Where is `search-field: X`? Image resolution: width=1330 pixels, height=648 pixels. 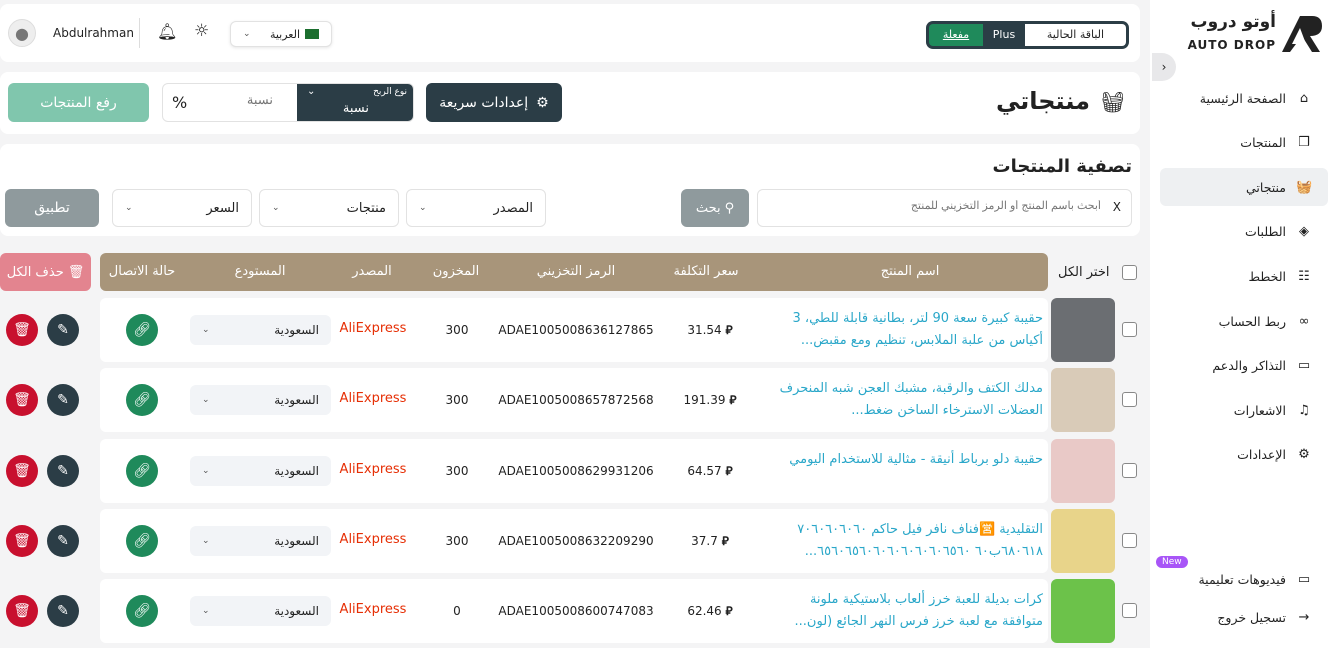 search-field: X is located at coordinates (944, 208).